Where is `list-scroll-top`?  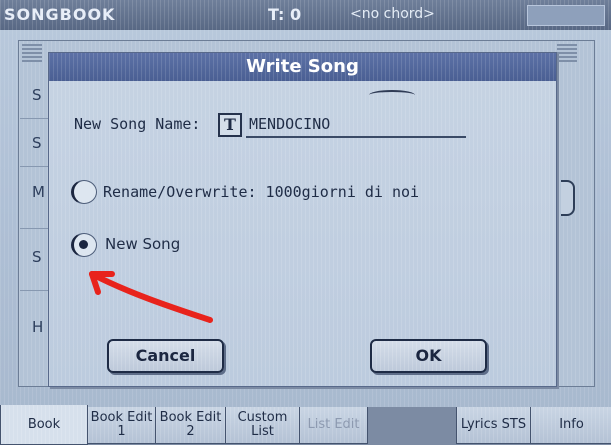 list-scroll-top is located at coordinates (567, 53).